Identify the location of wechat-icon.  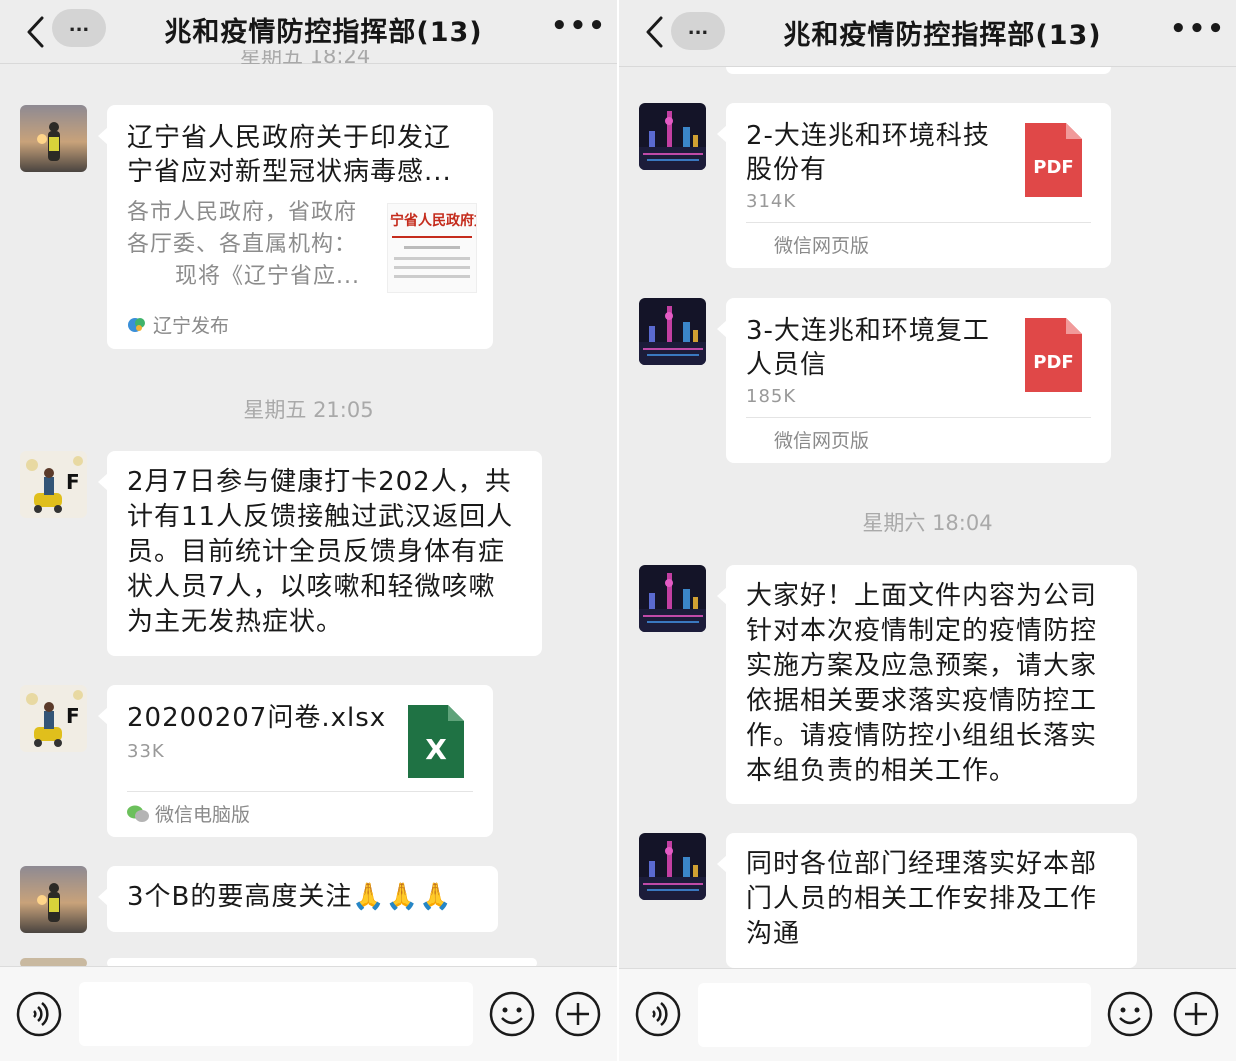
(138, 808).